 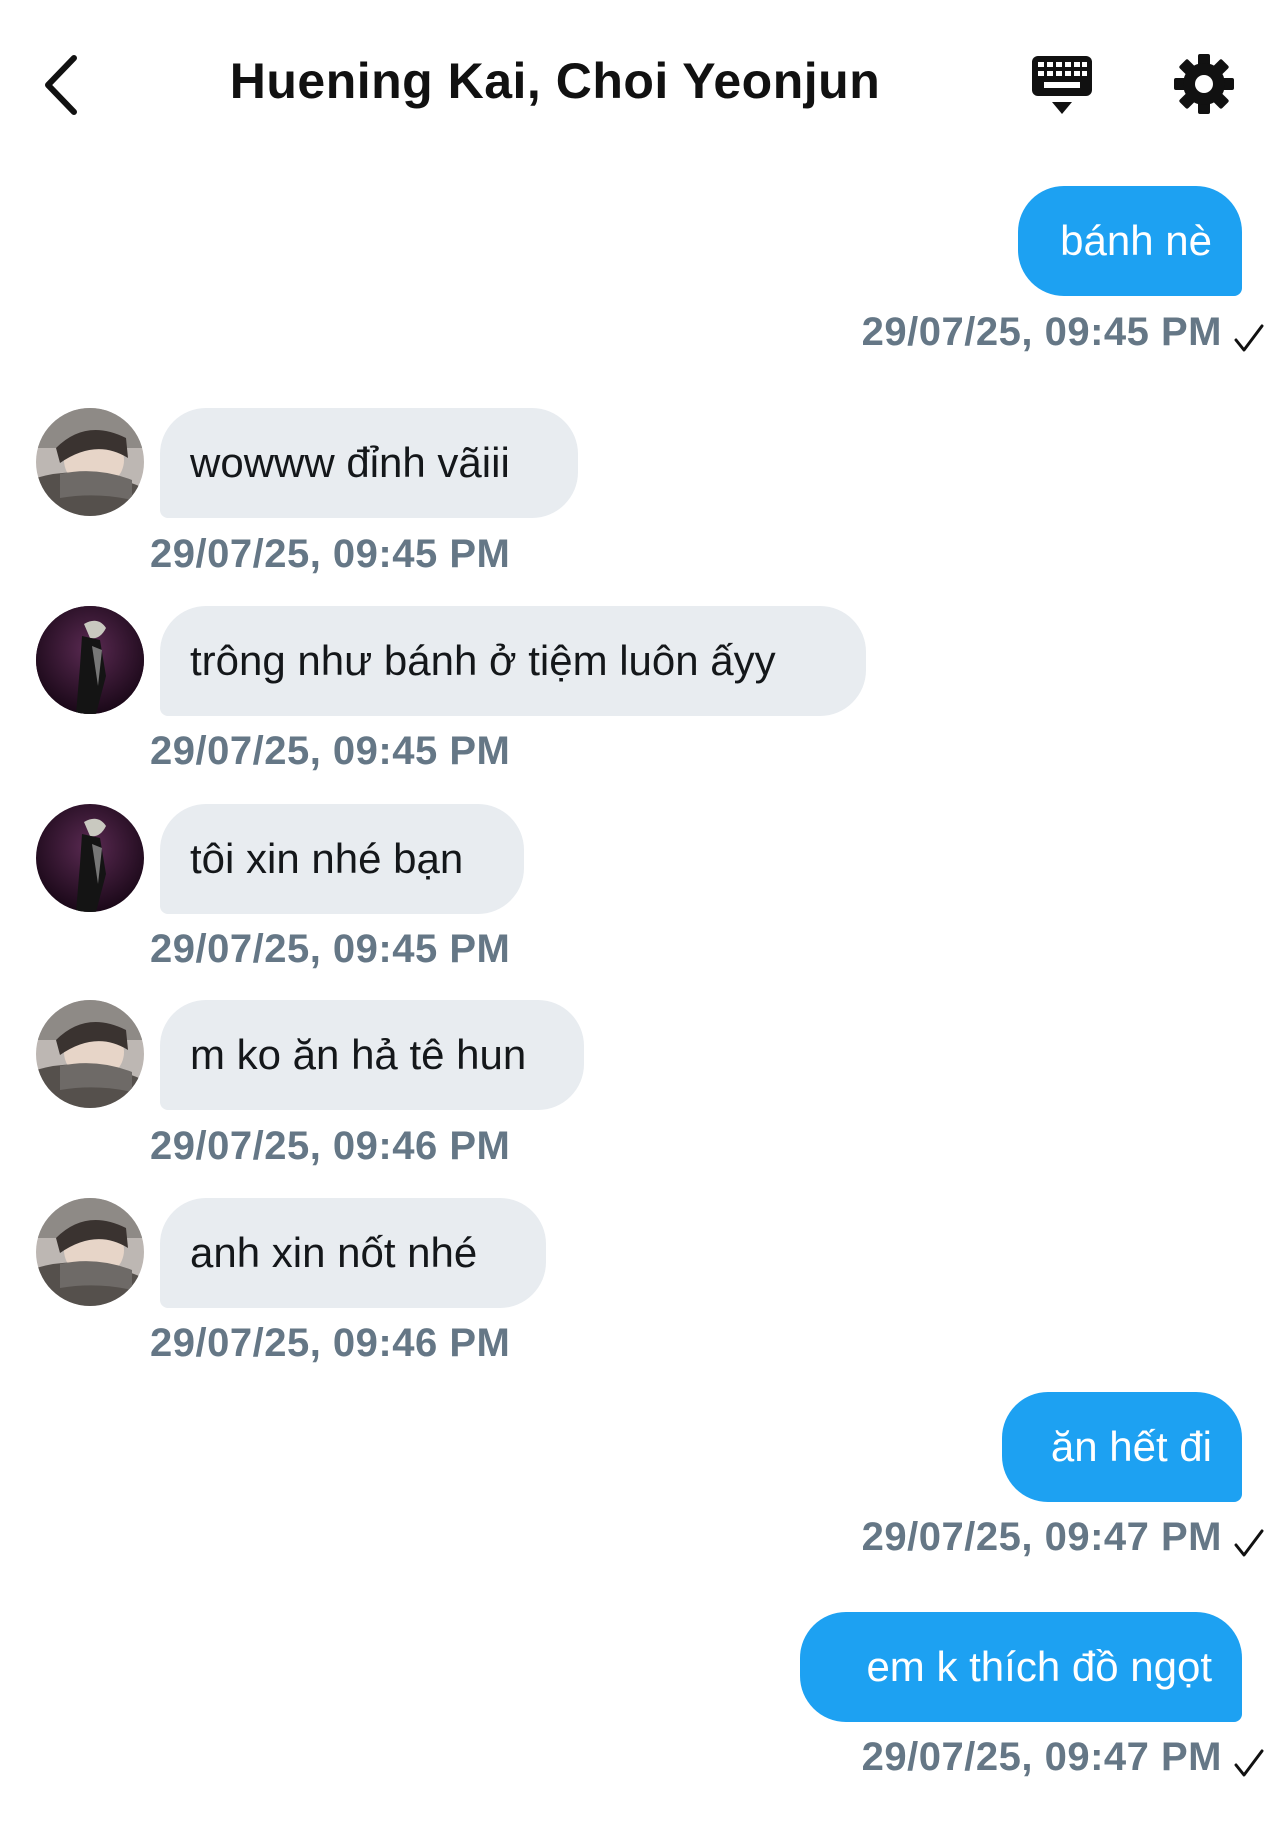 What do you see at coordinates (1021, 1667) in the screenshot?
I see `message-bubble-sent: em k thích đồ ngọt` at bounding box center [1021, 1667].